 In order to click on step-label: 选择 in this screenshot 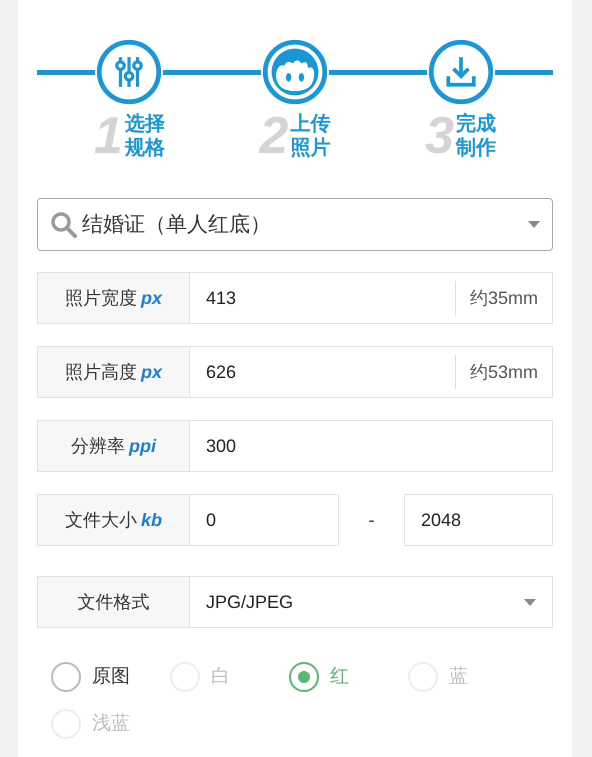, I will do `click(144, 124)`.